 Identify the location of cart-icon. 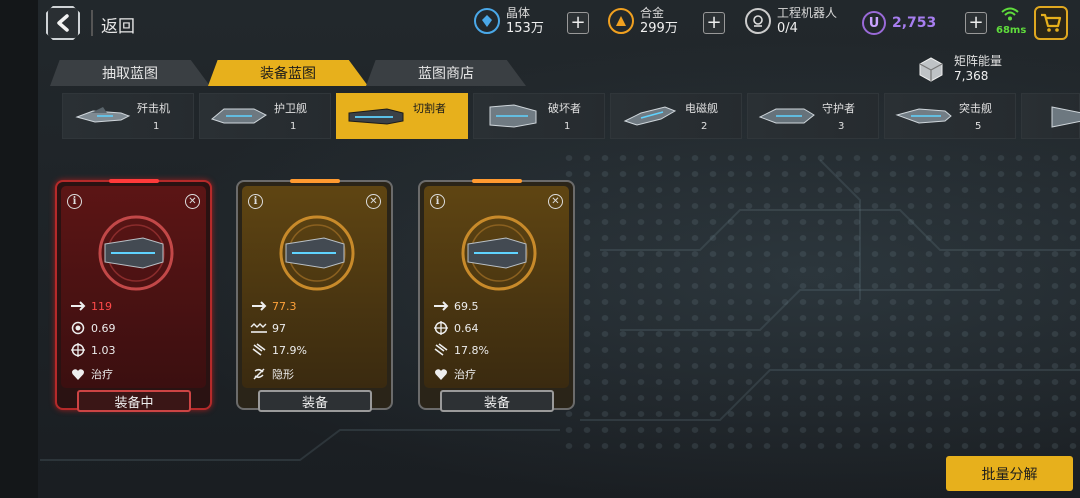
(1051, 22).